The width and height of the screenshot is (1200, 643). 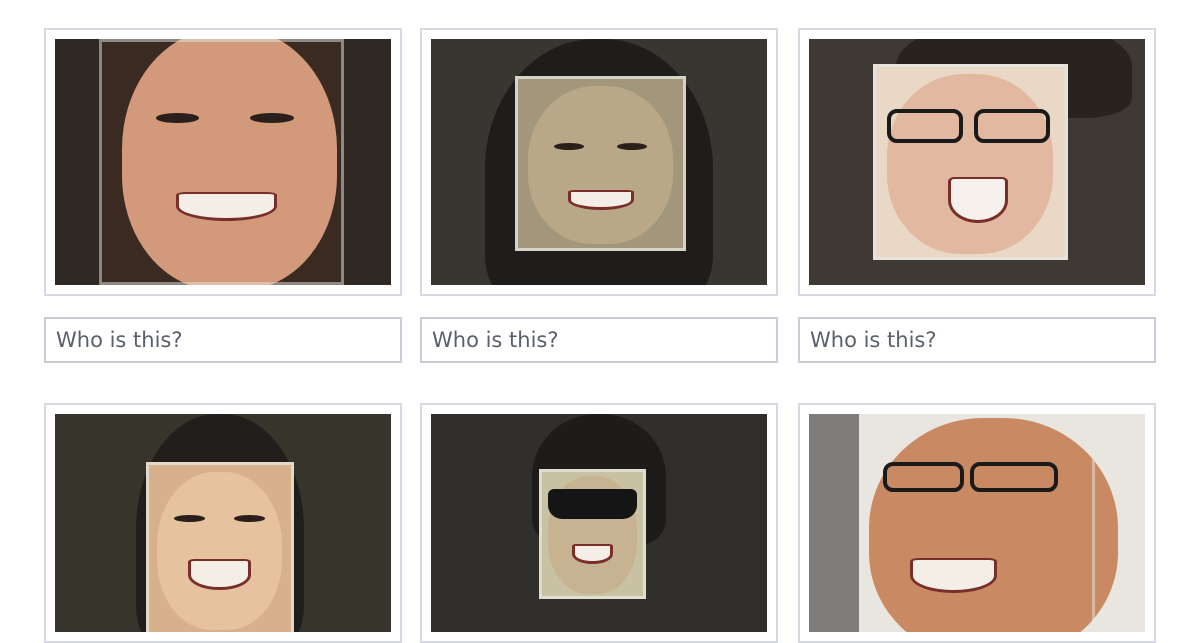 What do you see at coordinates (592, 503) in the screenshot?
I see `sunglasses` at bounding box center [592, 503].